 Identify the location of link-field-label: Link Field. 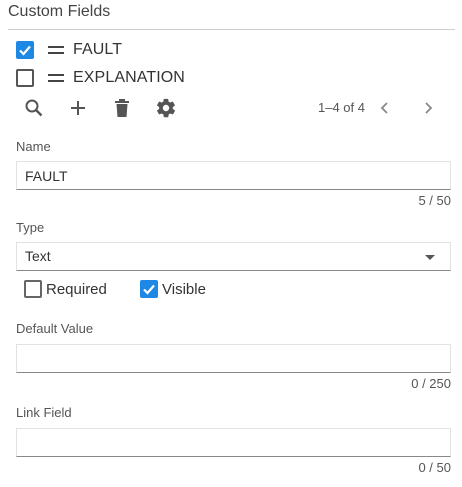
(44, 412).